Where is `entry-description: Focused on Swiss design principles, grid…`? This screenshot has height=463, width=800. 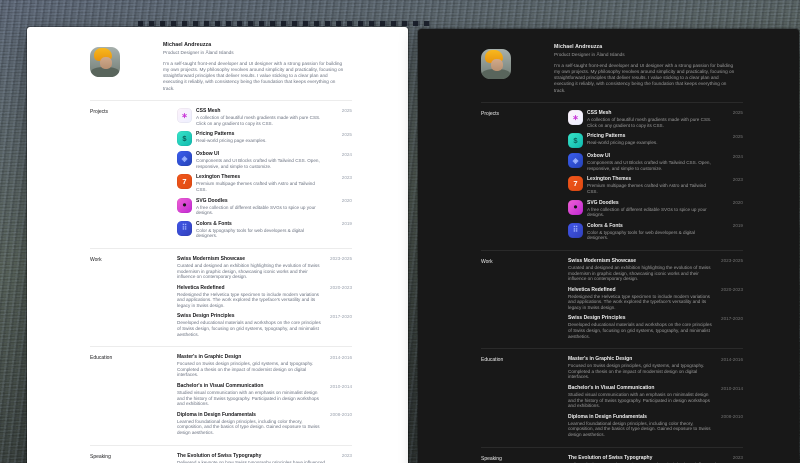 entry-description: Focused on Swiss design principles, grid… is located at coordinates (245, 369).